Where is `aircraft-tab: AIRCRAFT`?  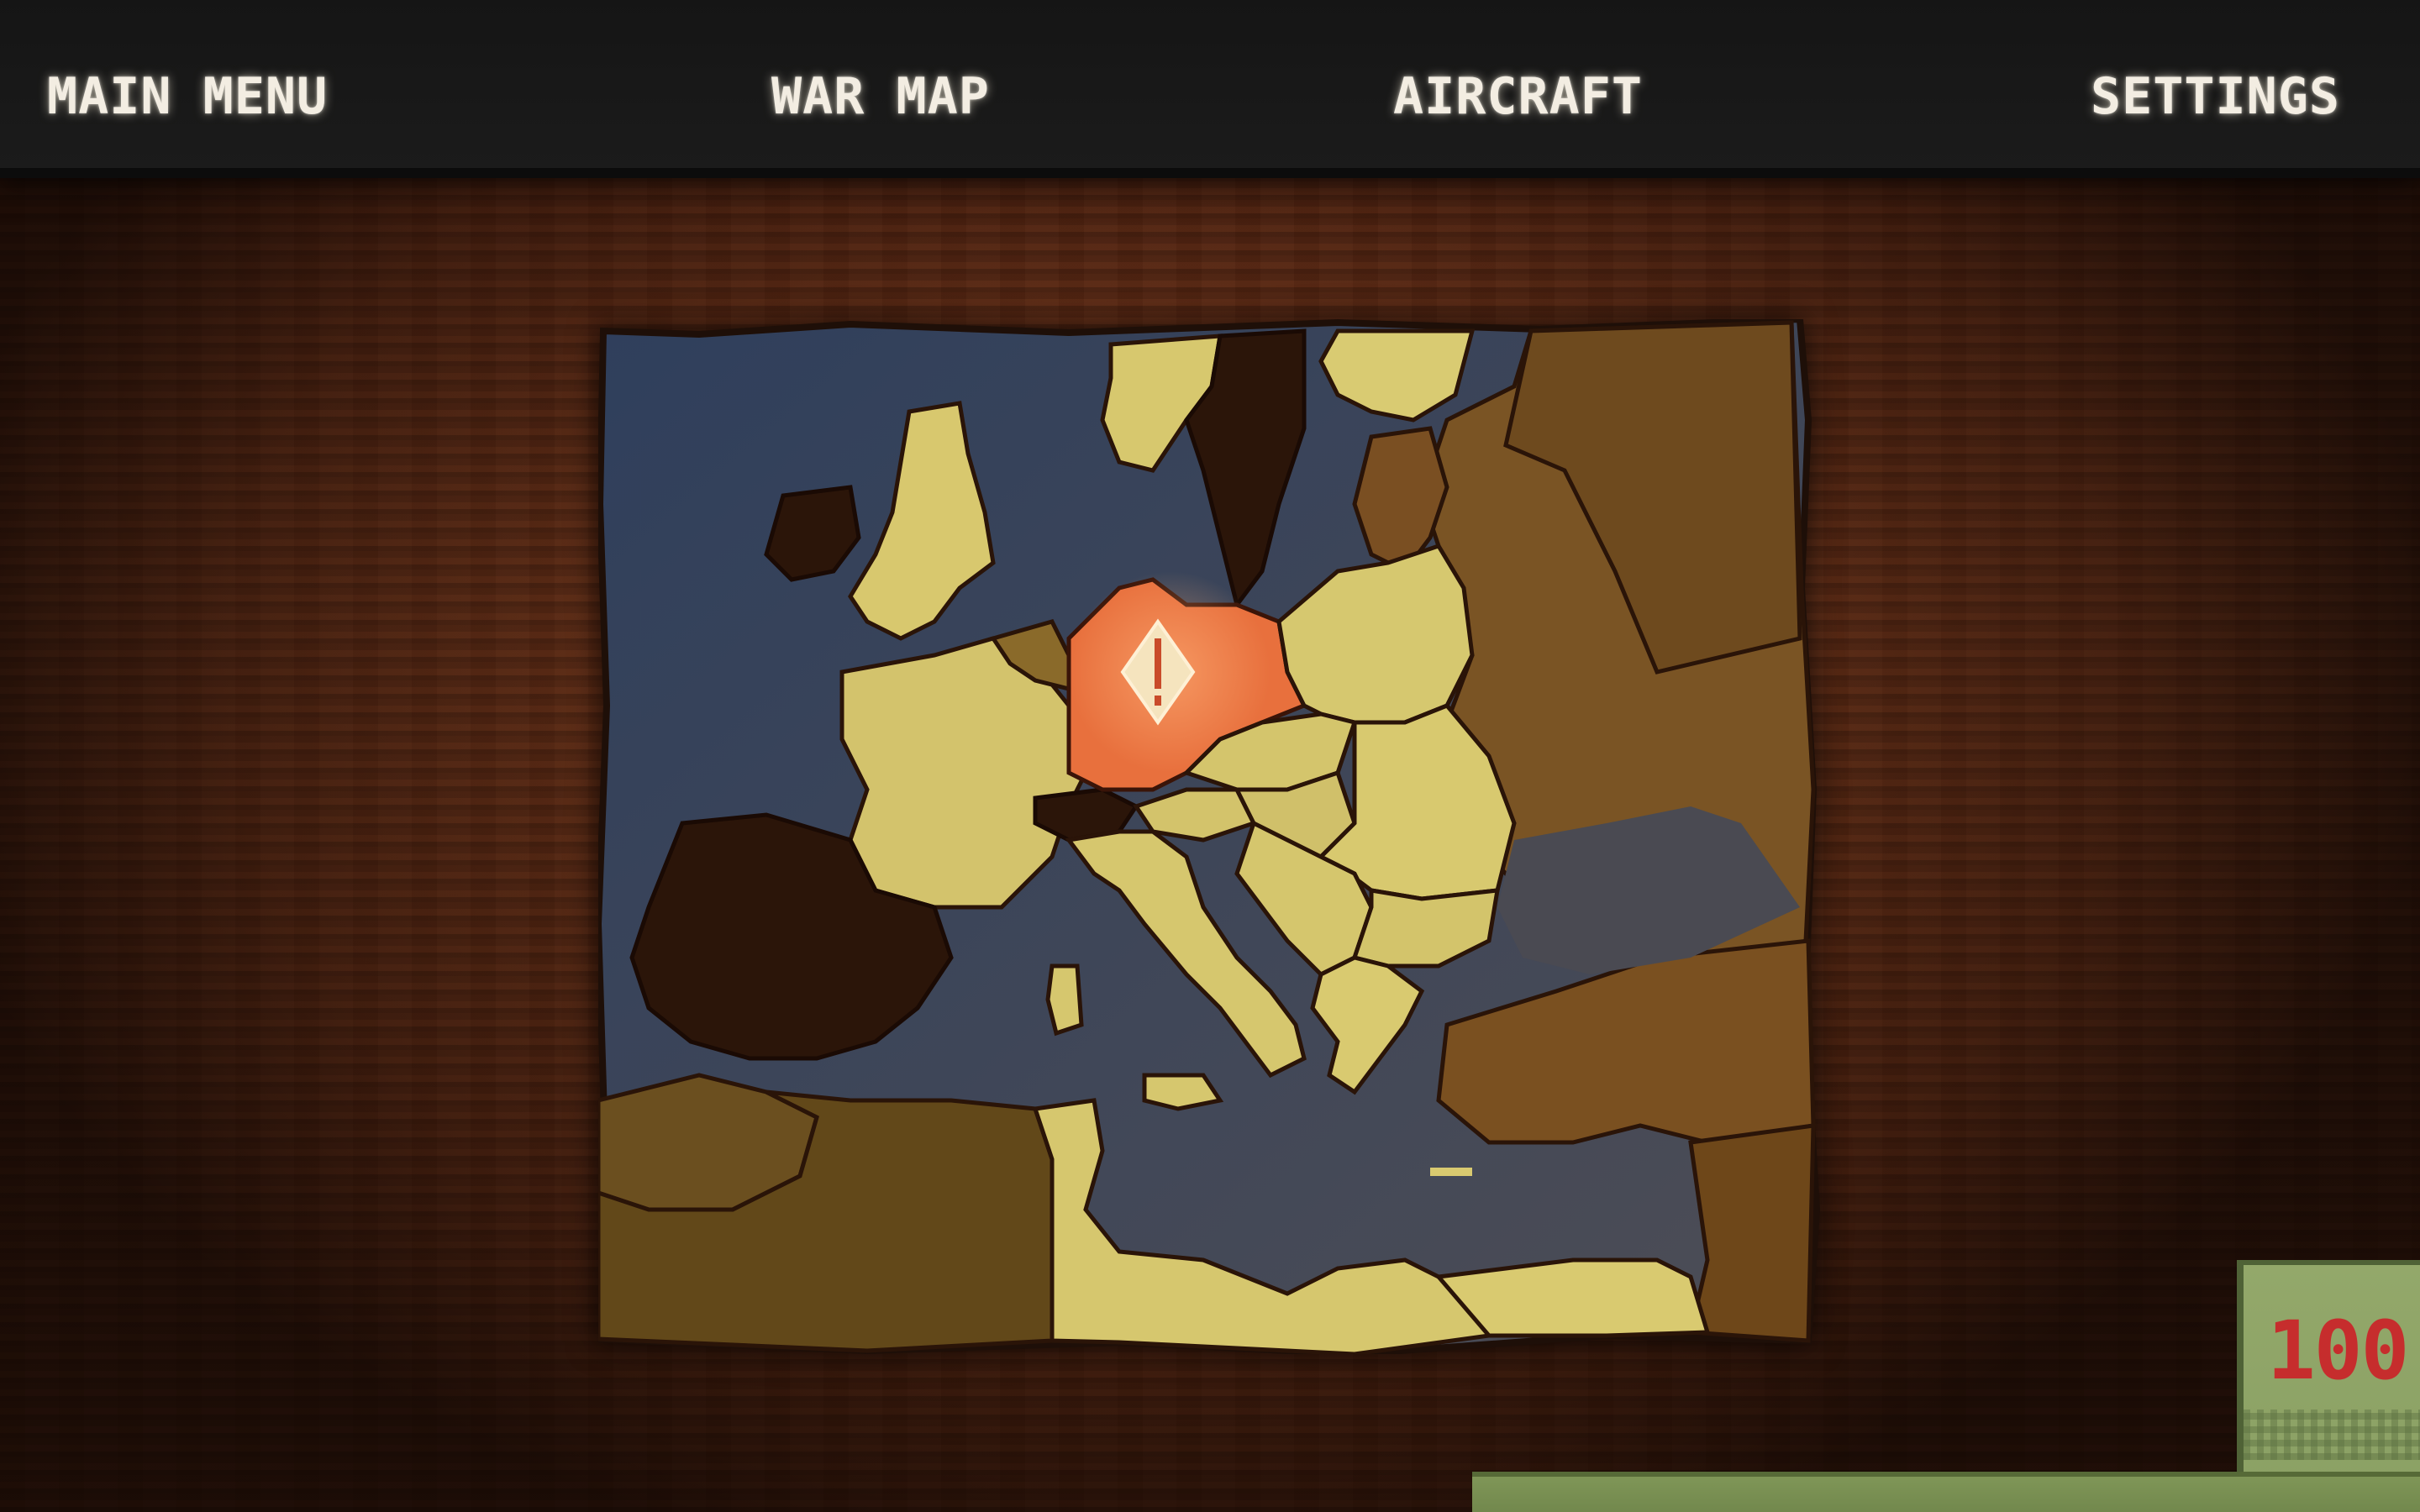 aircraft-tab: AIRCRAFT is located at coordinates (1518, 96).